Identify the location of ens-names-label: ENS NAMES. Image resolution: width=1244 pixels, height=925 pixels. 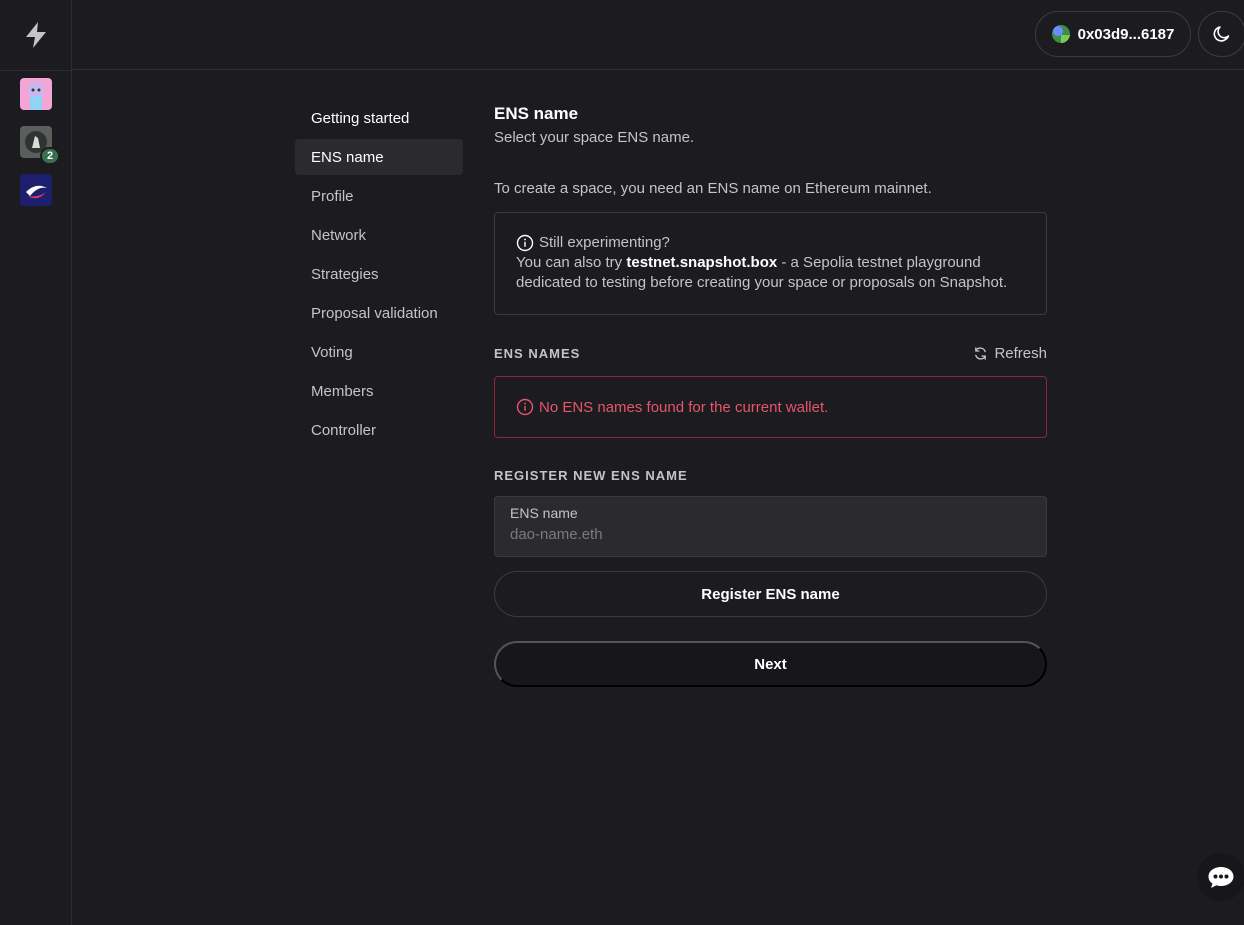
(537, 353).